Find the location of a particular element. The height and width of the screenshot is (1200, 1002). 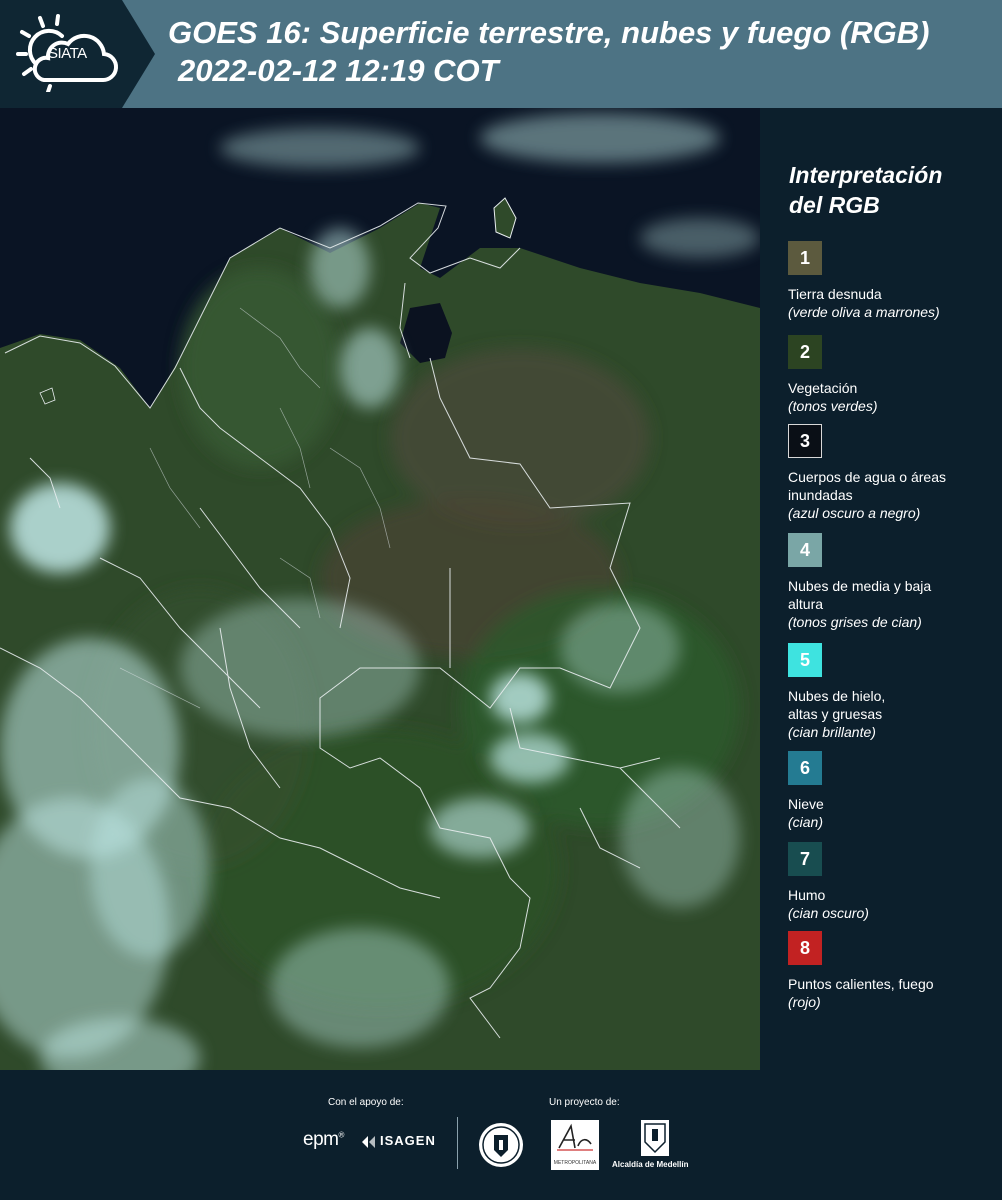

legend-number: 2 is located at coordinates (804, 351).